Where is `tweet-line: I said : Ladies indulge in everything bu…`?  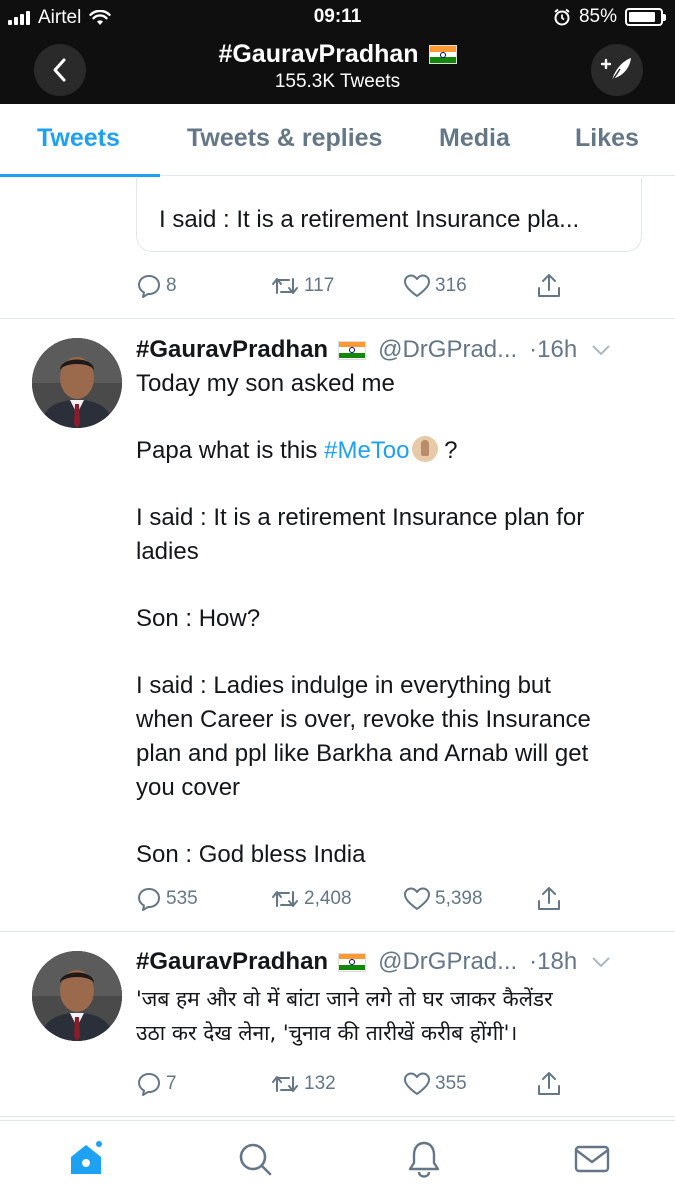 tweet-line: I said : Ladies indulge in everything bu… is located at coordinates (343, 685).